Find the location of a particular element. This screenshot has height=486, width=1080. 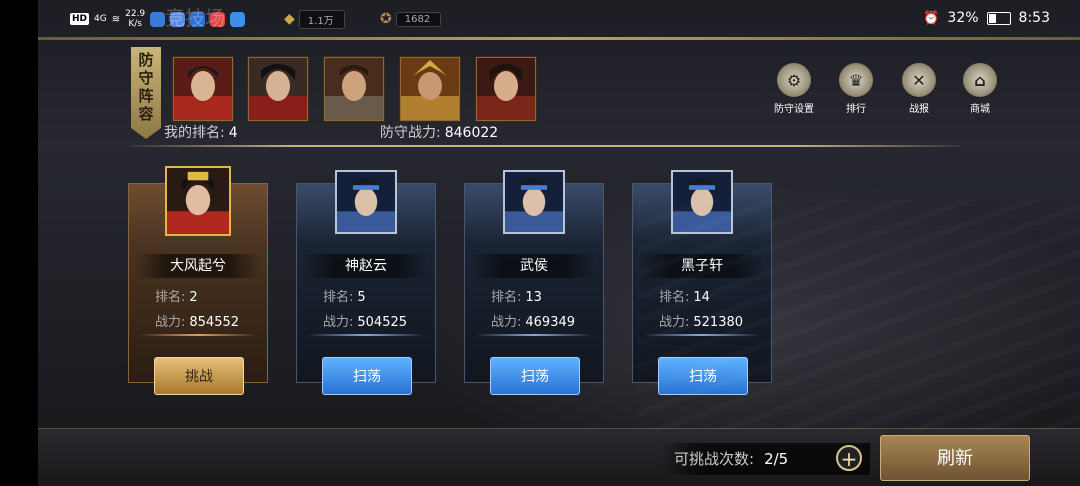

battle-report-button: ✕ 战报 is located at coordinates (919, 88).